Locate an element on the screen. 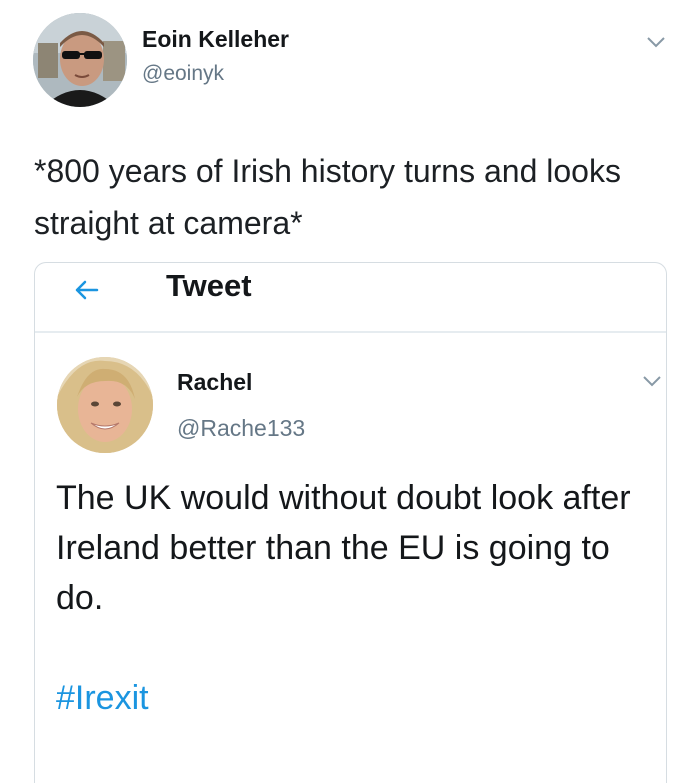  hashtag-link: #Irexit is located at coordinates (102, 698).